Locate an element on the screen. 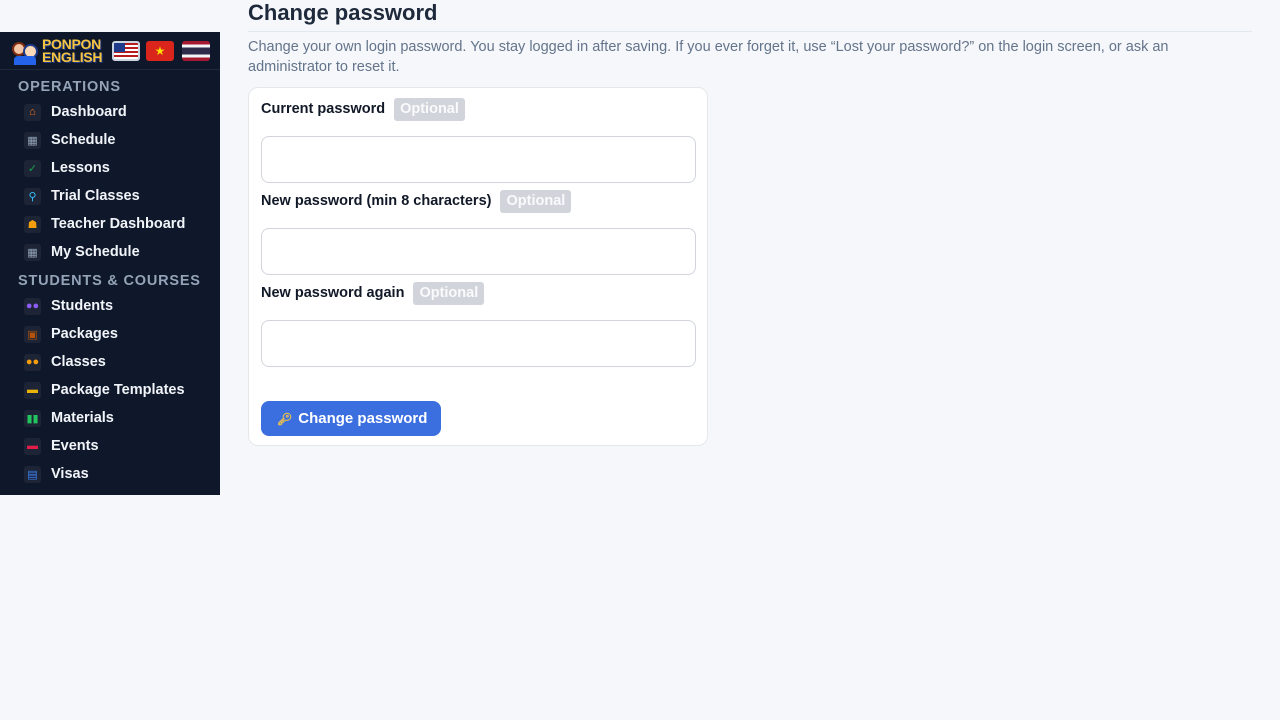 This screenshot has width=1280, height=720. sidebar-item-packages: ▣ Packages is located at coordinates (110, 334).